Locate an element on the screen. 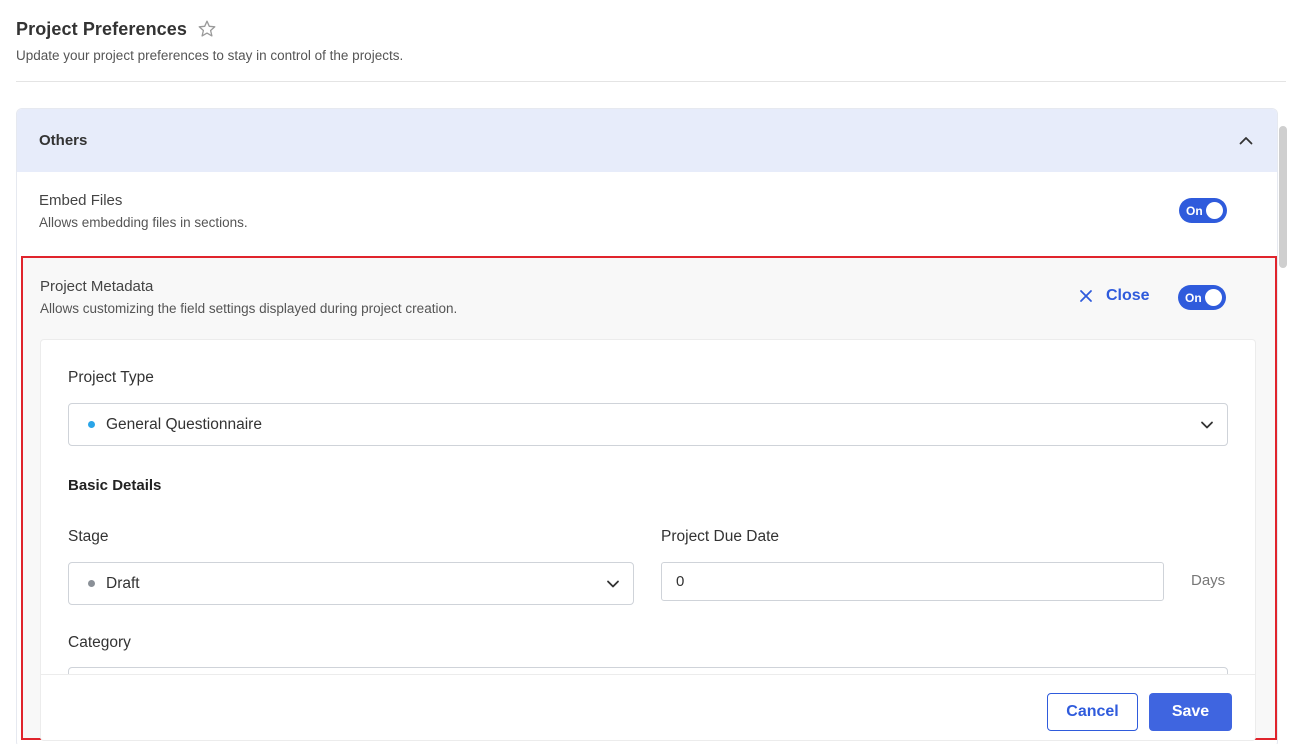  embed-files-toggle-label: On is located at coordinates (1194, 210).